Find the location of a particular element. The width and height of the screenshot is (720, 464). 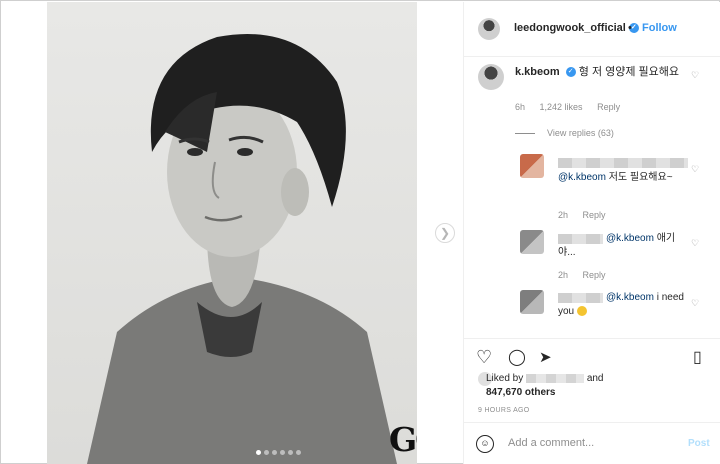

top-comment-text: k.kbeom ✓ 형 저 영양제 필요해요 is located at coordinates (600, 72).